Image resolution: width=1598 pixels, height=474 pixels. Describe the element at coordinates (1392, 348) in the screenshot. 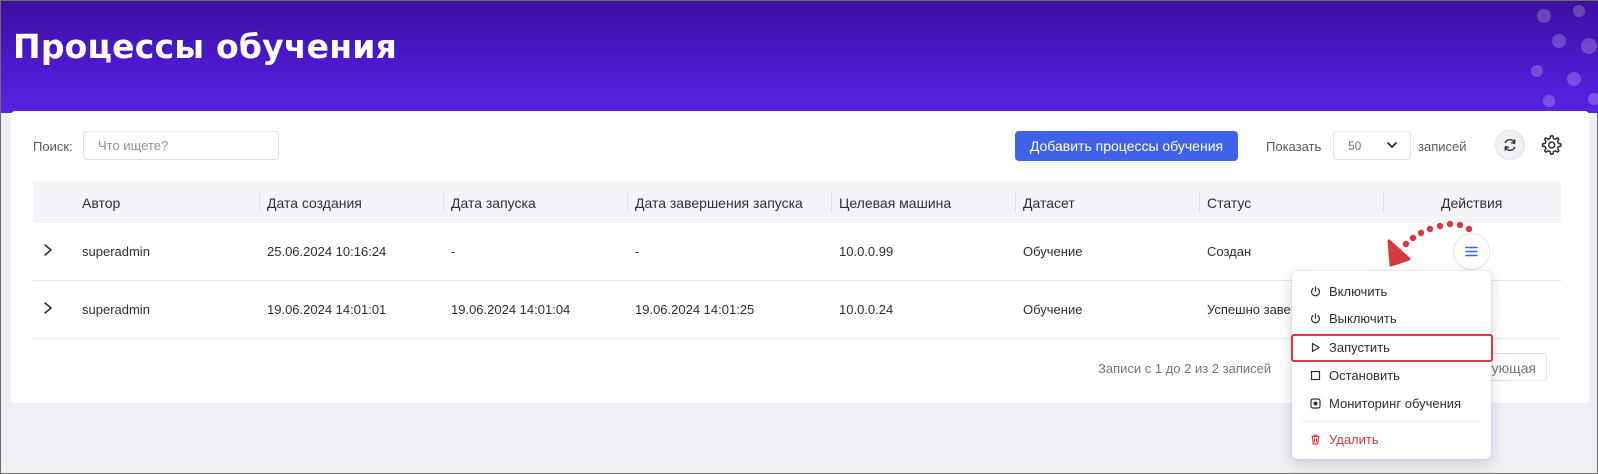

I see `annotation-highlight-box` at that location.